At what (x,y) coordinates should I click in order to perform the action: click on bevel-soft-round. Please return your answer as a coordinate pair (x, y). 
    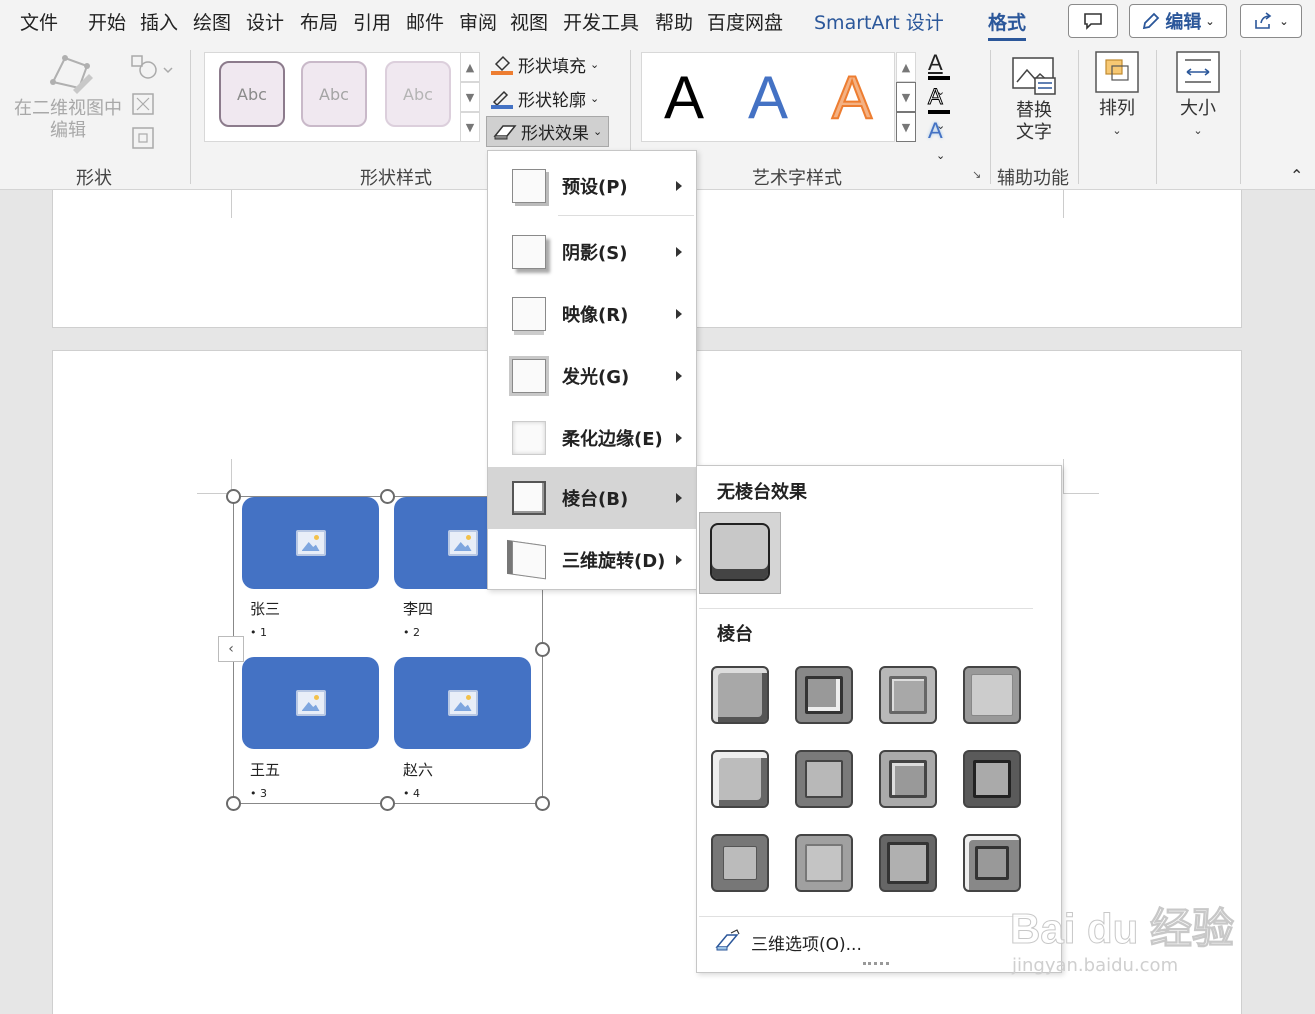
    Looking at the image, I should click on (824, 779).